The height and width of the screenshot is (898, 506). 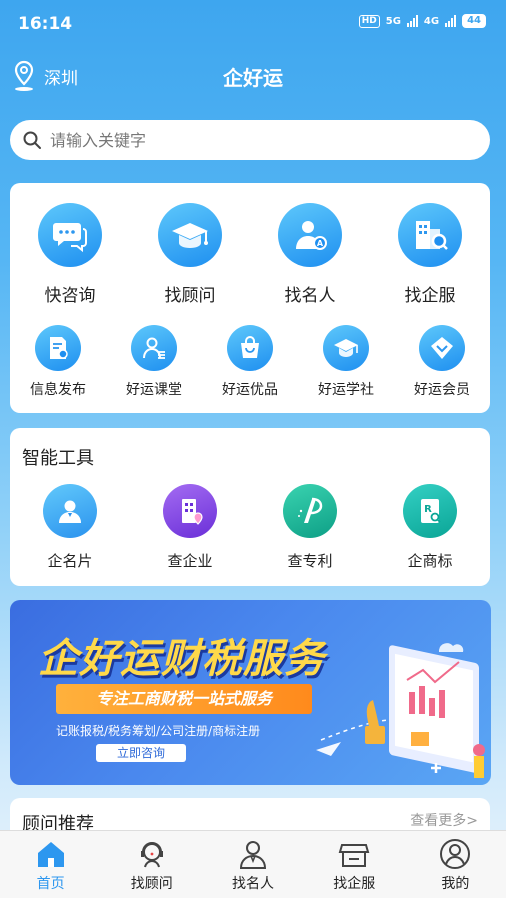 I want to click on tool-label: 查企业, so click(x=190, y=561).